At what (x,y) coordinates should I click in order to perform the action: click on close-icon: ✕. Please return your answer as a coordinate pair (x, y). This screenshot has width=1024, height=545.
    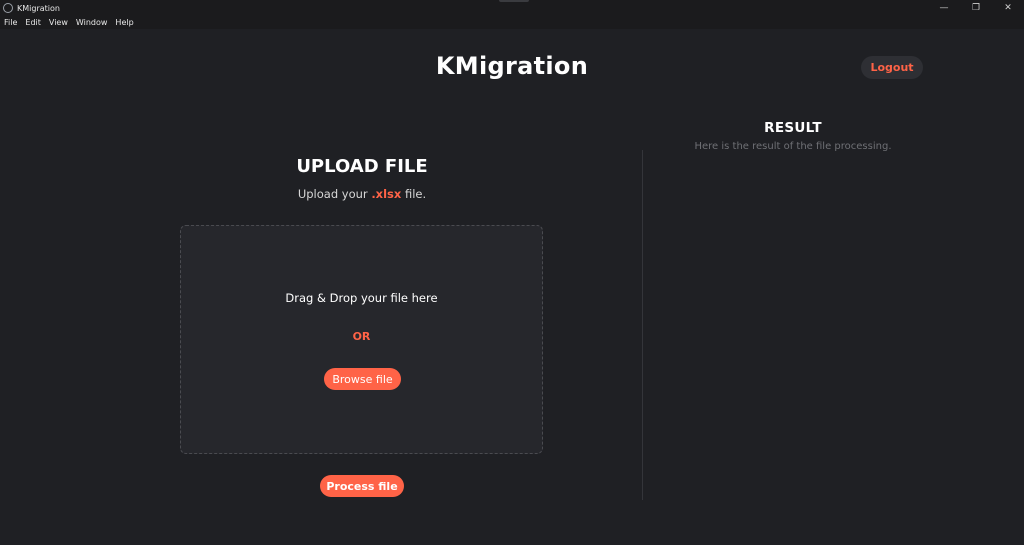
    Looking at the image, I should click on (1008, 8).